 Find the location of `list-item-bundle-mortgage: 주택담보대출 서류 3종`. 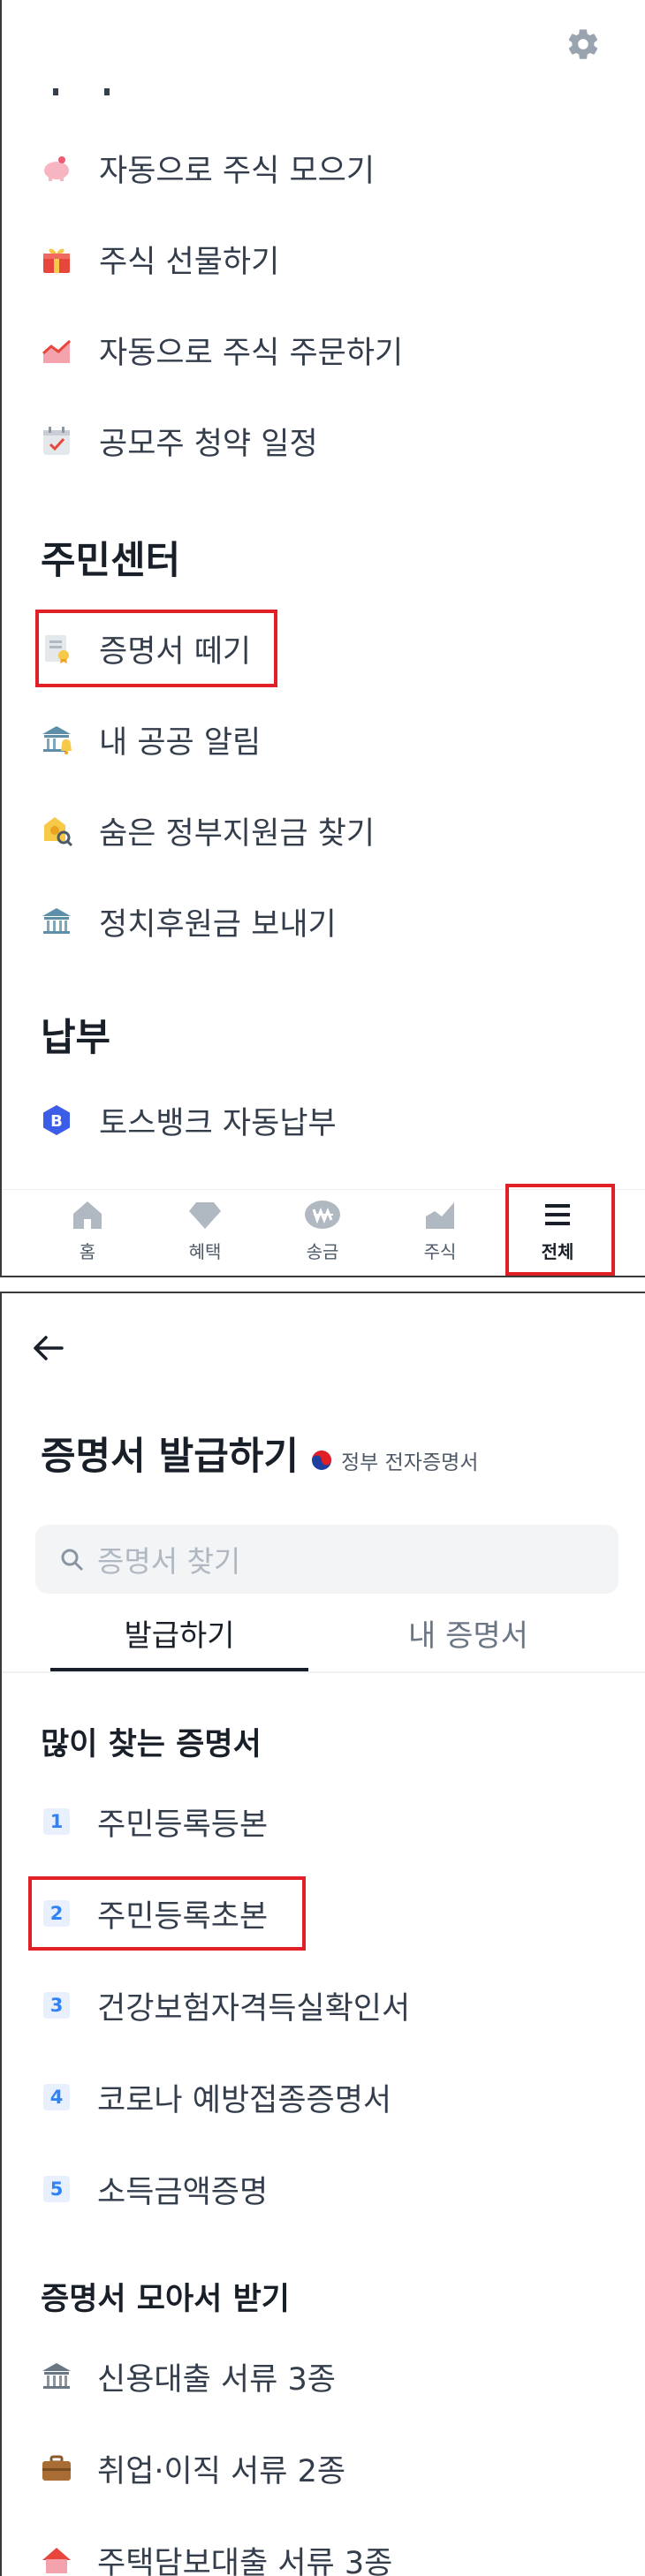

list-item-bundle-mortgage: 주택담보대출 서류 3종 is located at coordinates (216, 2555).